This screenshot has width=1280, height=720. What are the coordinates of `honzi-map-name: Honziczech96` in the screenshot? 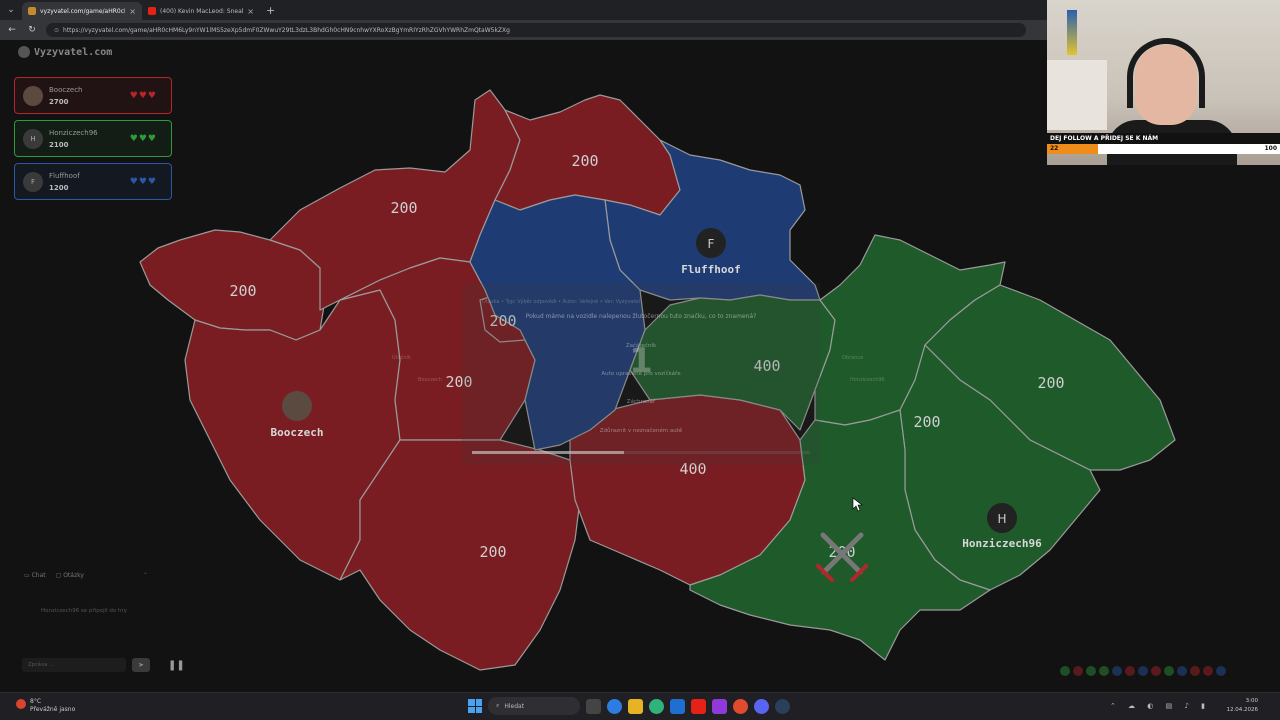 It's located at (1002, 543).